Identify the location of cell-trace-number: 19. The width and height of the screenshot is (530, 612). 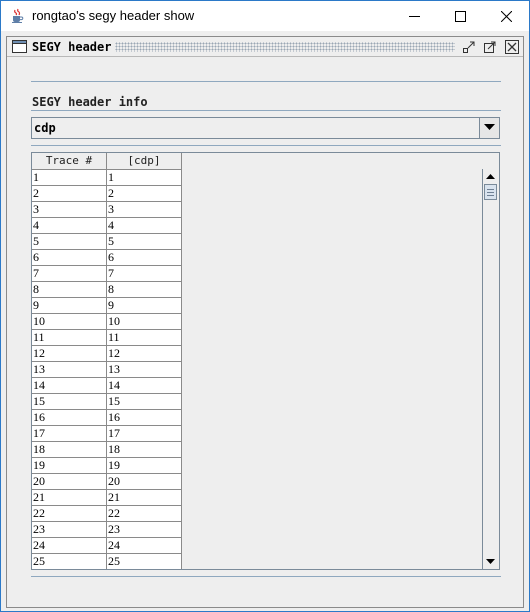
(69, 466).